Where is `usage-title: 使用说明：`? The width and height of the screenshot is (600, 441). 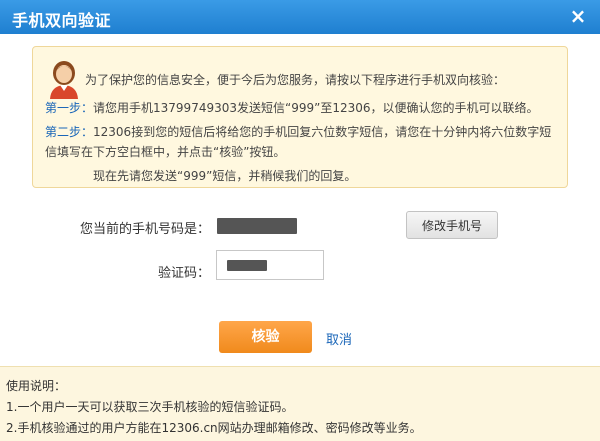 usage-title: 使用说明： is located at coordinates (36, 386).